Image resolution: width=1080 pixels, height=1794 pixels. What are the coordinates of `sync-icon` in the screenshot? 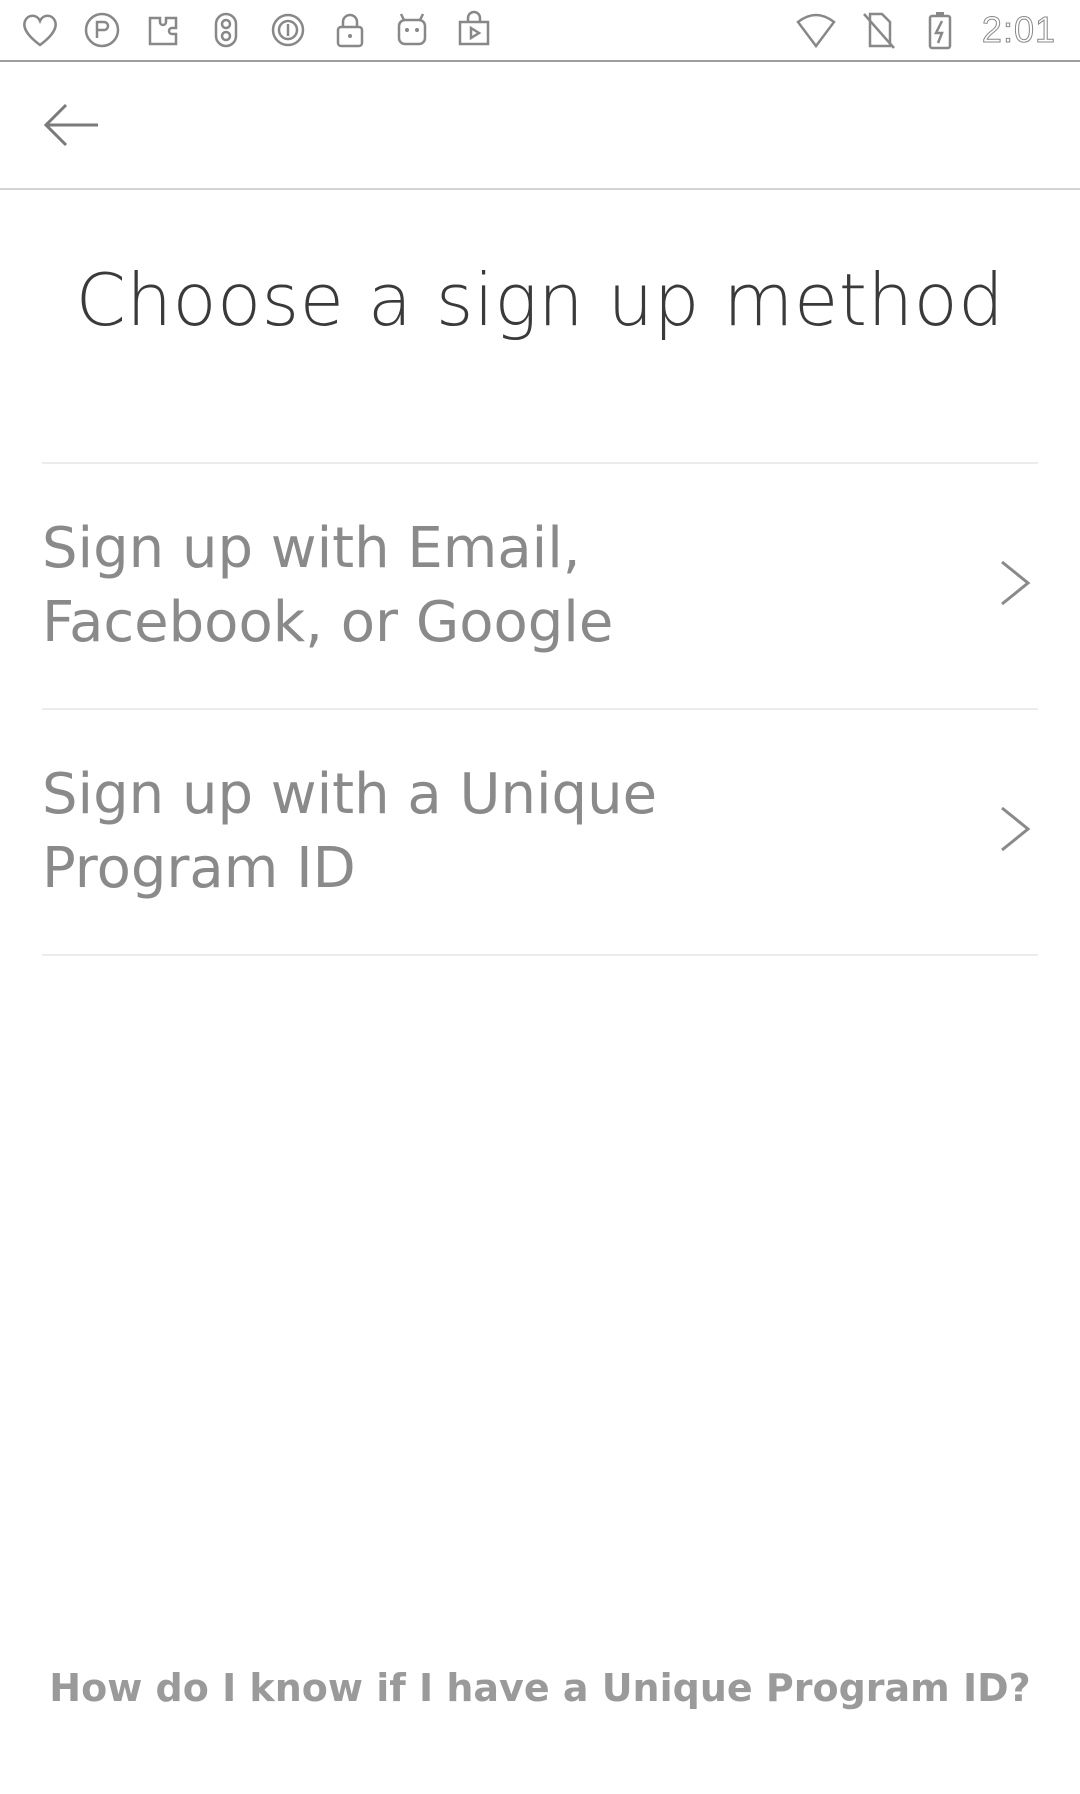 It's located at (288, 30).